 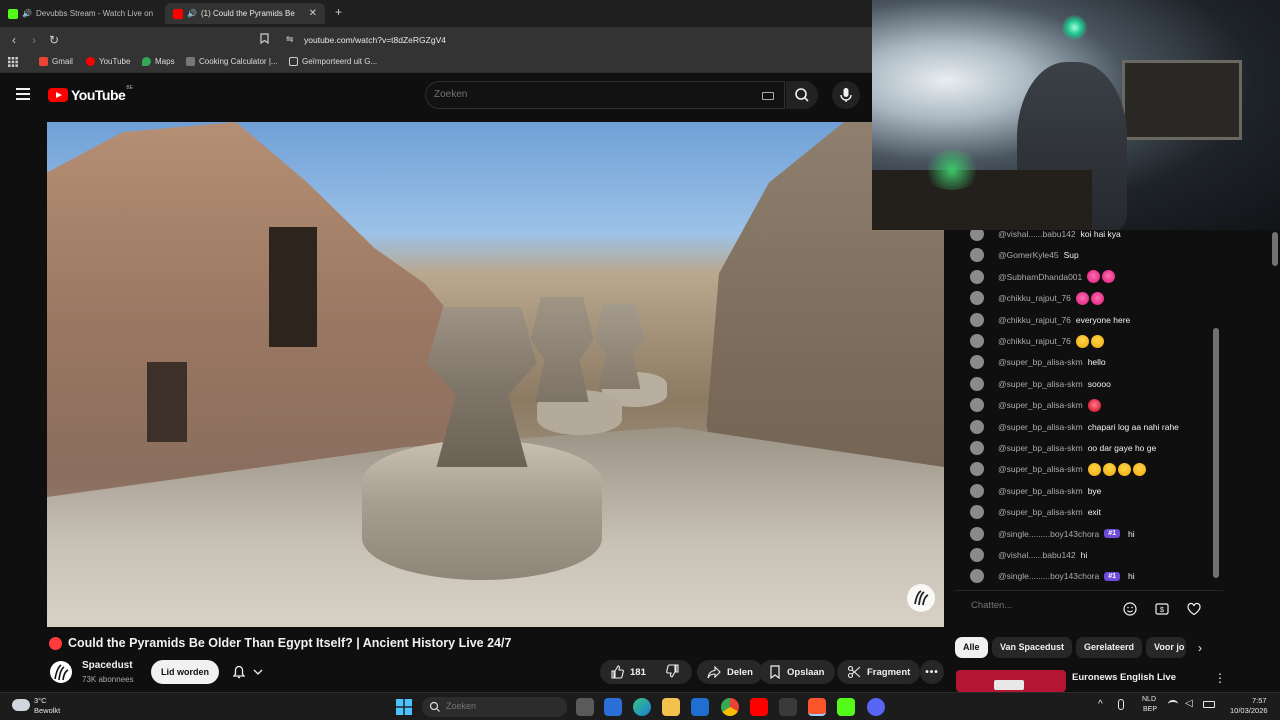 I want to click on youtube-app-icon, so click(x=759, y=707).